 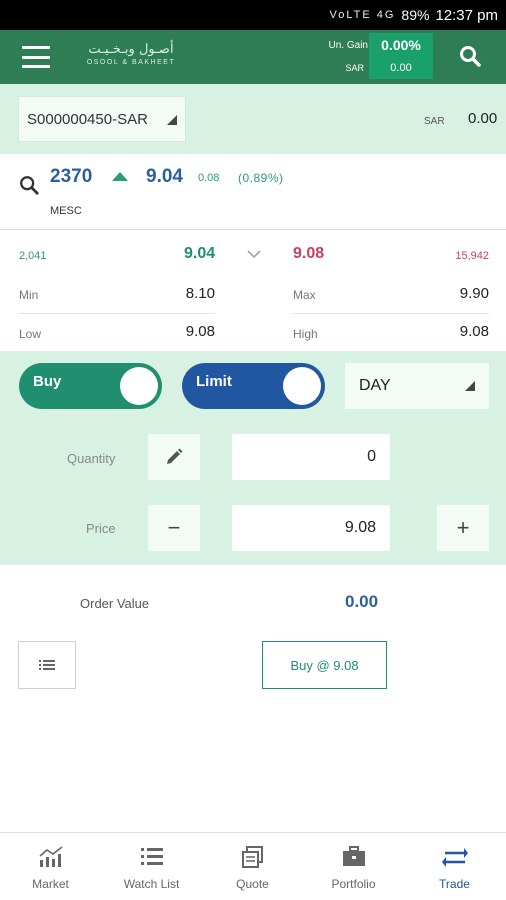 I want to click on account-selector: S000000450-SAR, so click(x=102, y=119).